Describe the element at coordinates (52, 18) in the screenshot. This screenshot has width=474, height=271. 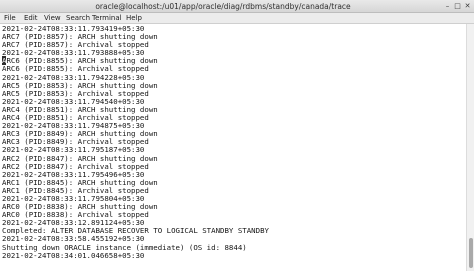
I see `menu-view: View` at that location.